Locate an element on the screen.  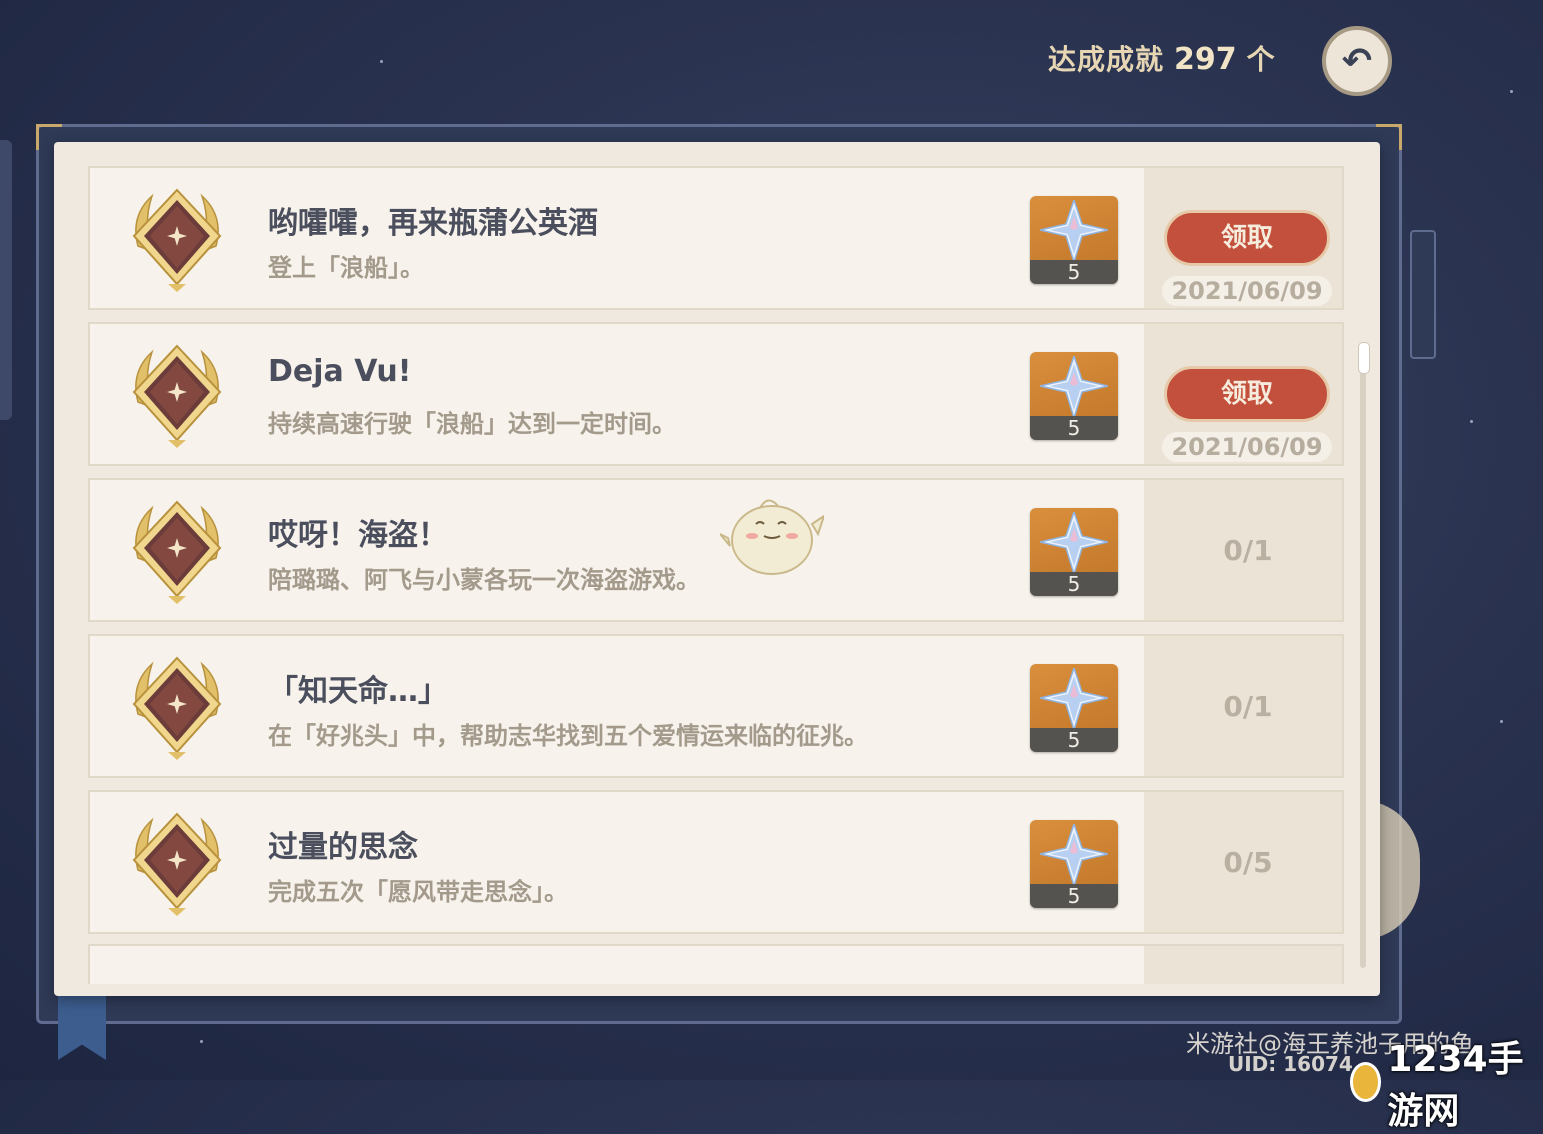
site-logo-icon is located at coordinates (1366, 1082).